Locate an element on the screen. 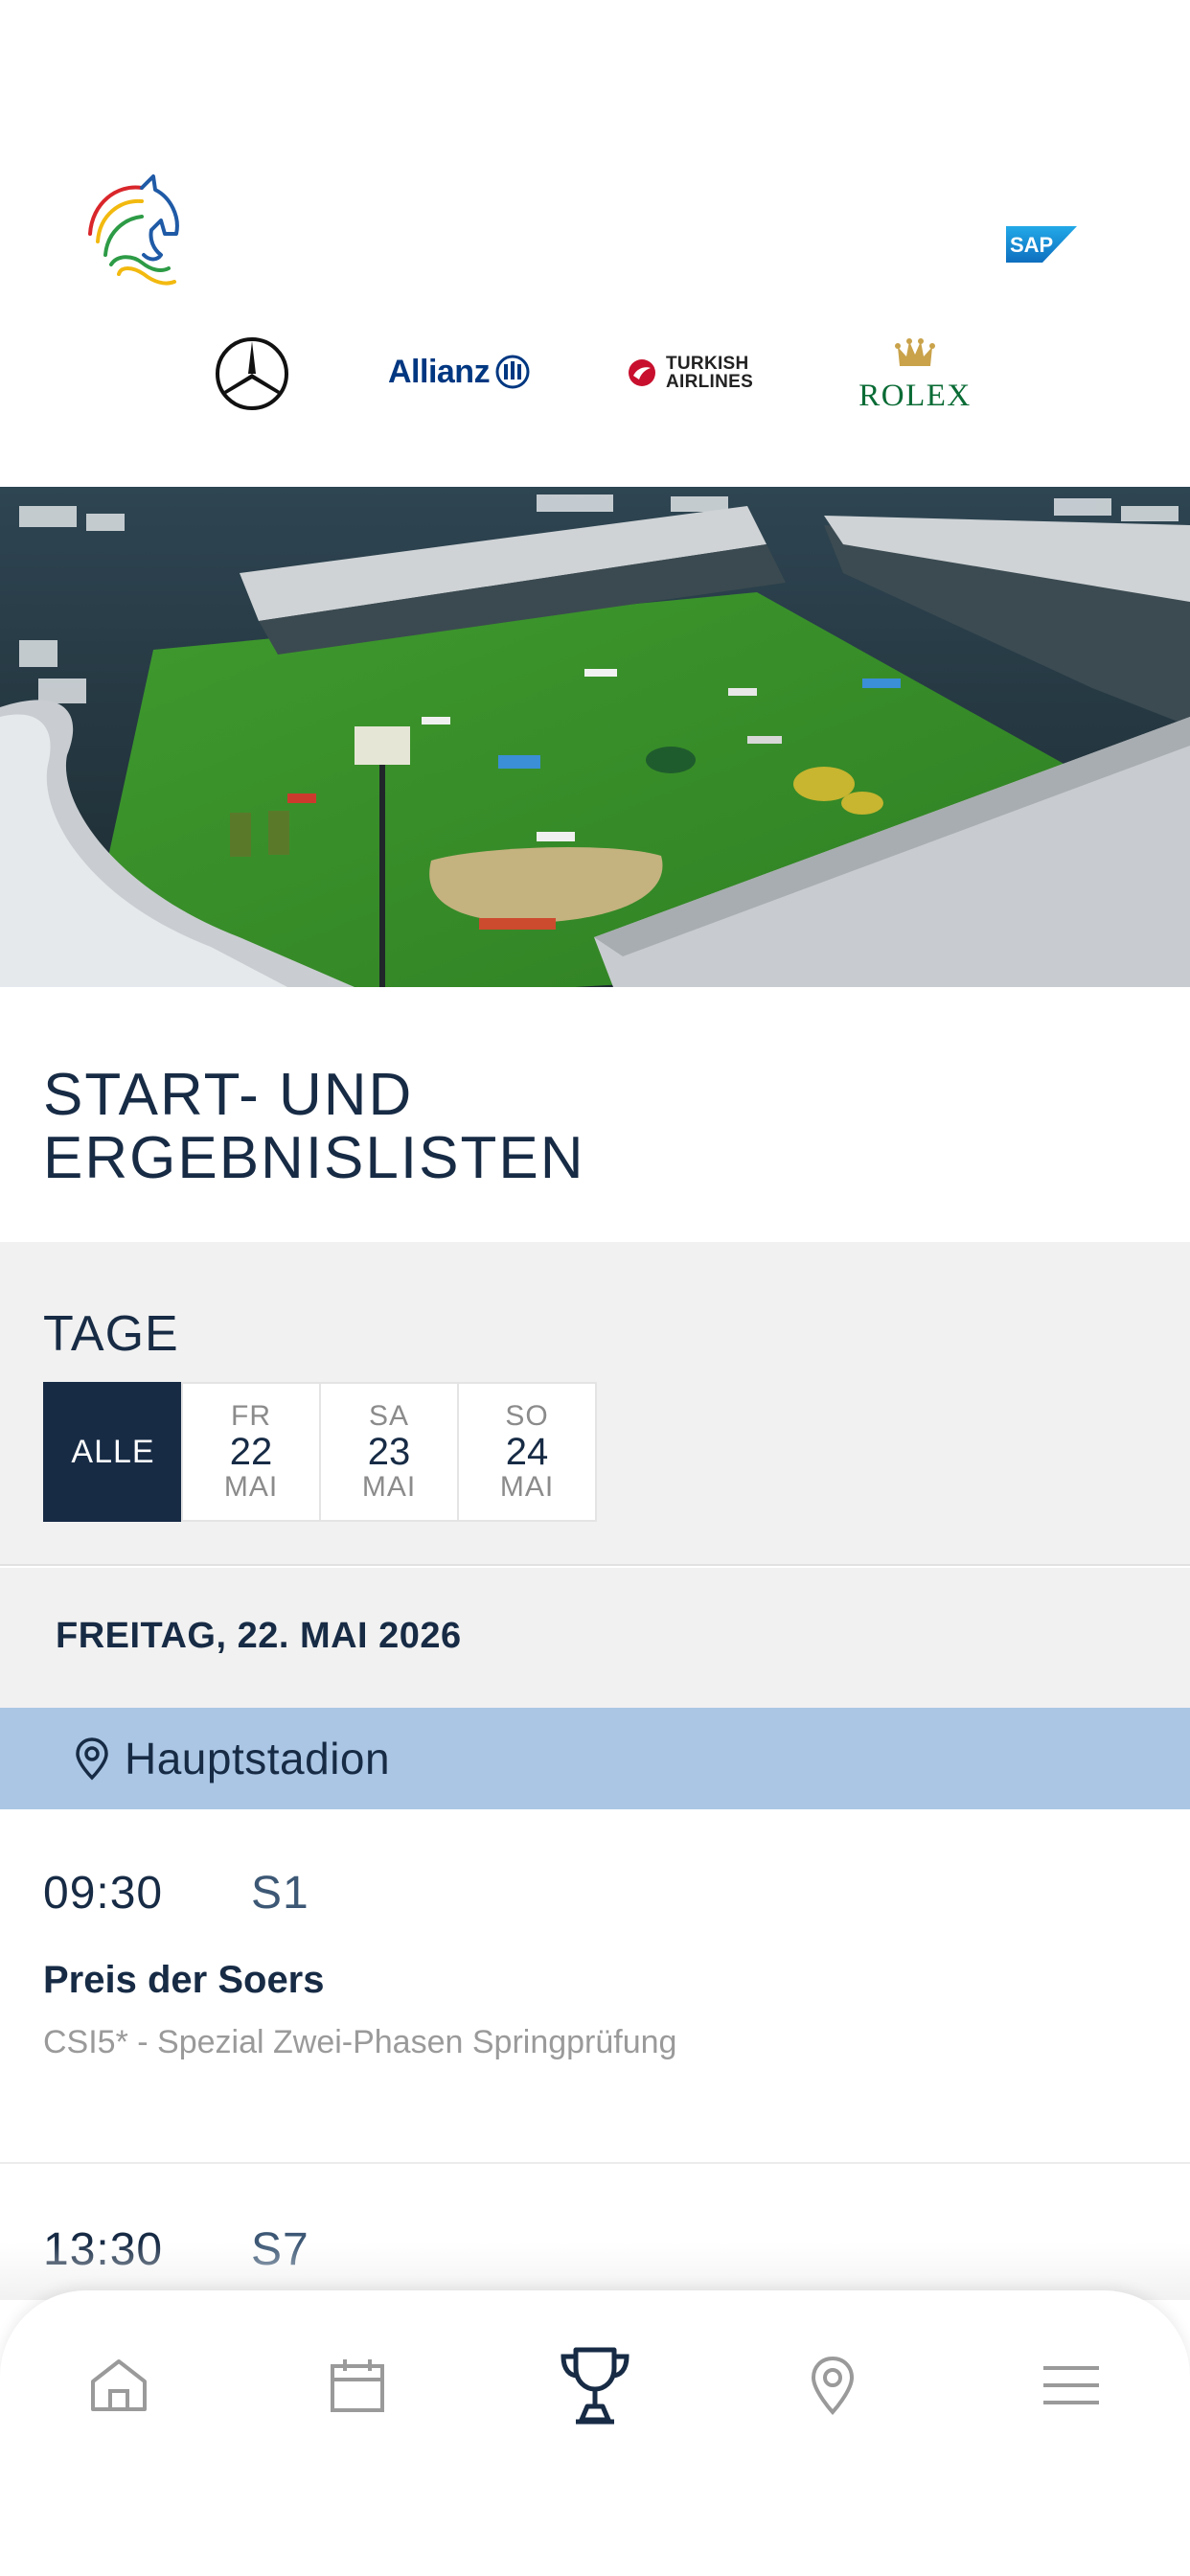 The height and width of the screenshot is (2576, 1190). day-tabs: ALLE FR 22 MAI SA 23 MAI SO 24 MAI is located at coordinates (320, 1452).